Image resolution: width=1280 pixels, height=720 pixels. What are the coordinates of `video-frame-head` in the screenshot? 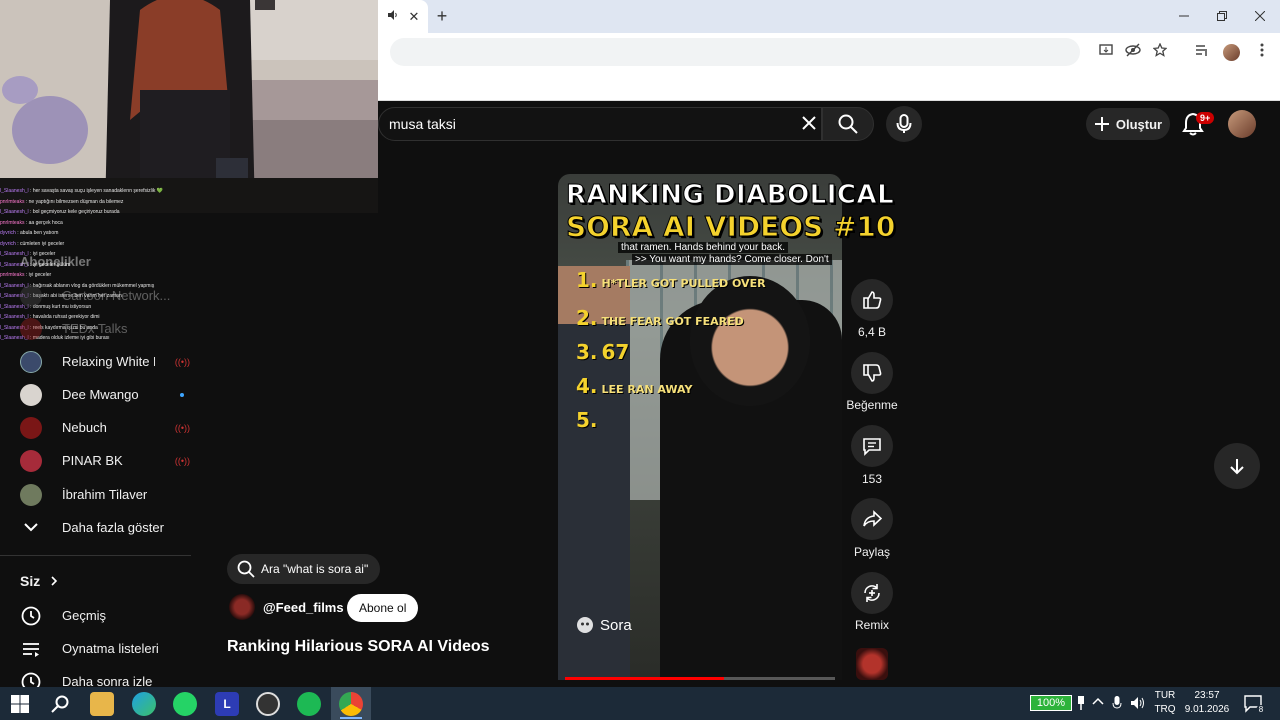 It's located at (750, 341).